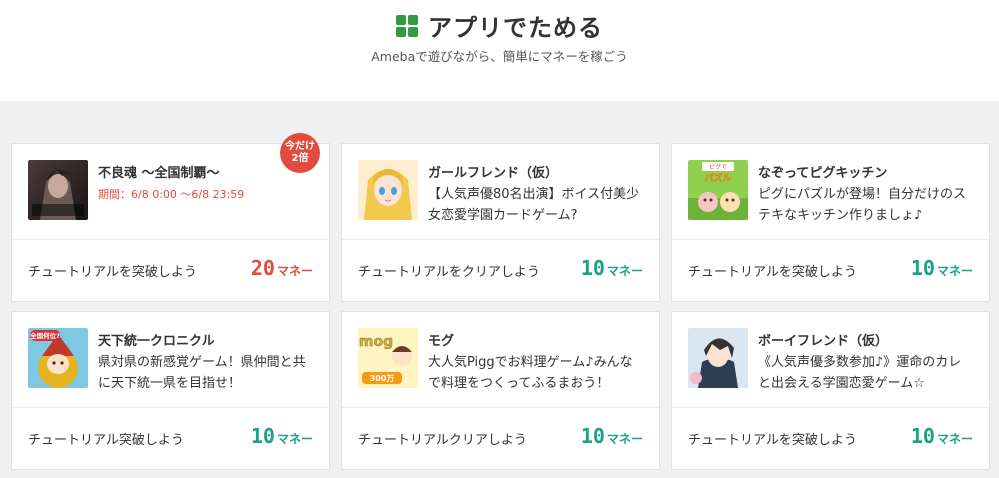 The height and width of the screenshot is (478, 999). I want to click on title-row: アプリでためる, so click(499, 25).